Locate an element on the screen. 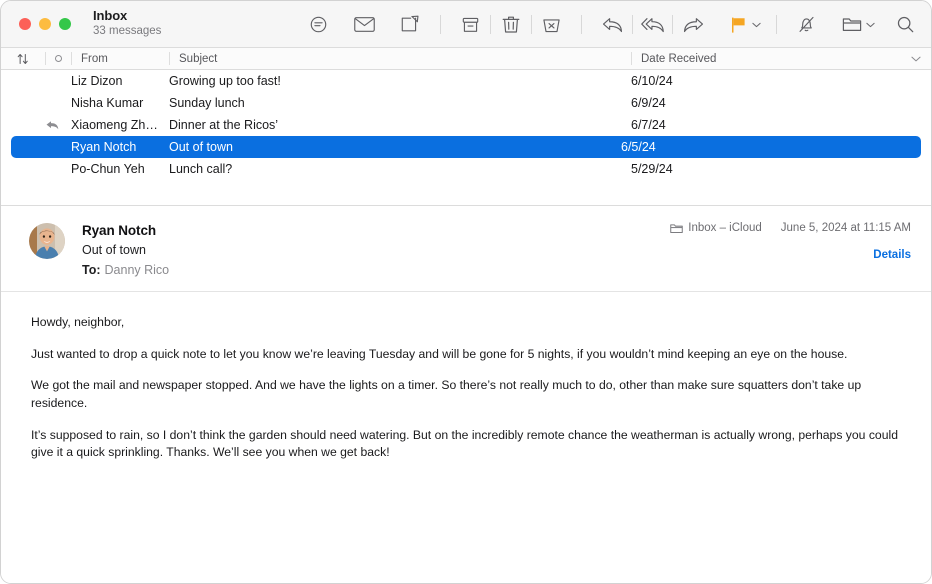 Image resolution: width=932 pixels, height=584 pixels. filter-icon is located at coordinates (318, 25).